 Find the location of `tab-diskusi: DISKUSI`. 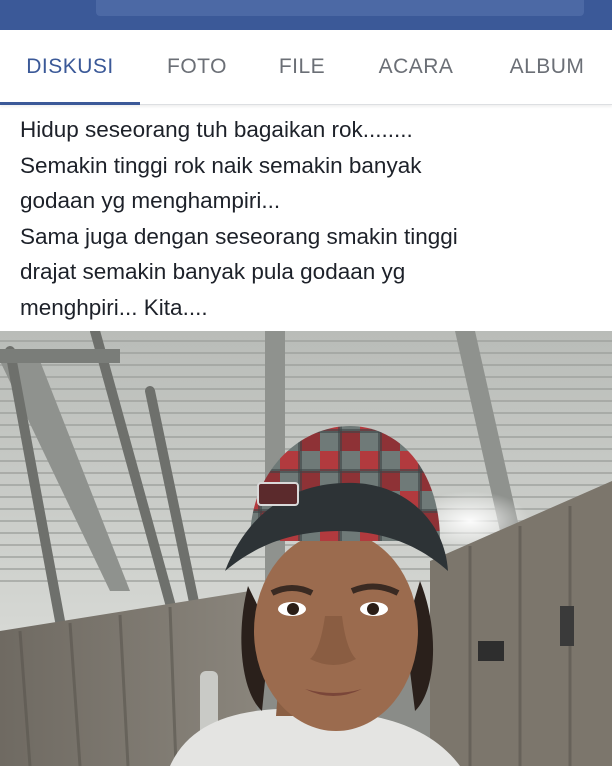

tab-diskusi: DISKUSI is located at coordinates (70, 67).